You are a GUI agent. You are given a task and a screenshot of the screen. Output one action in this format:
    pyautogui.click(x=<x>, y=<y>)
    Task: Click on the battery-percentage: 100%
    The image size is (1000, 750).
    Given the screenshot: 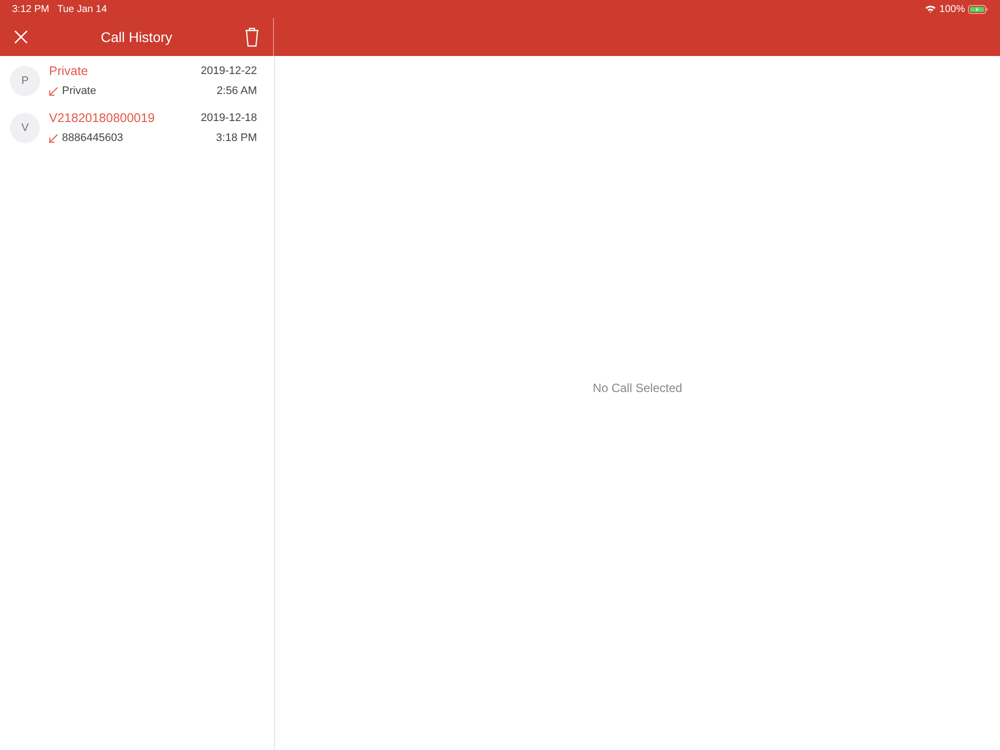 What is the action you would take?
    pyautogui.click(x=952, y=9)
    